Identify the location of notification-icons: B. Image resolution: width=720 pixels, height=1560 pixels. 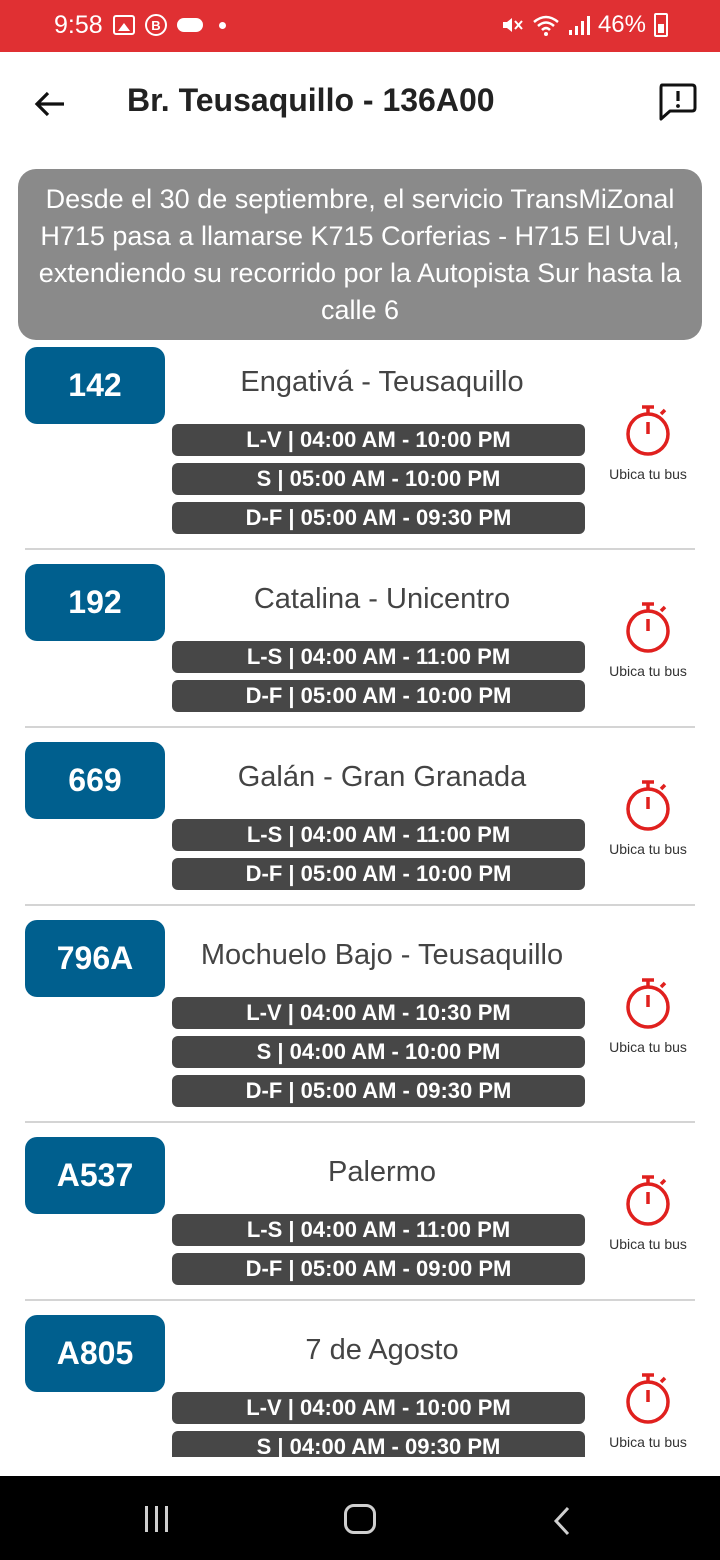
(169, 25).